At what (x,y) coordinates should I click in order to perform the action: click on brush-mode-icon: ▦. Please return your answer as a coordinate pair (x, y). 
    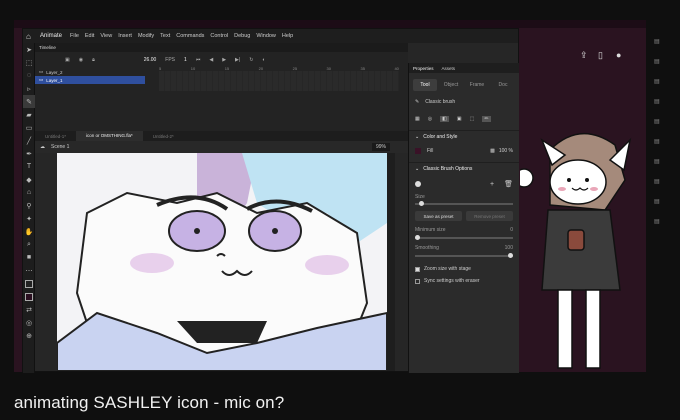
    Looking at the image, I should click on (417, 119).